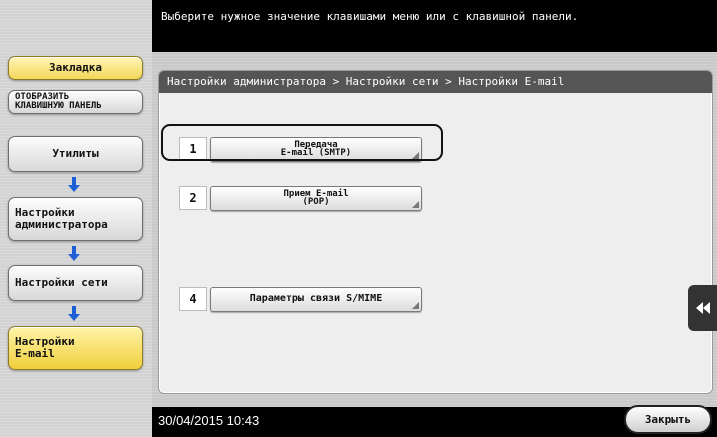 Image resolution: width=717 pixels, height=437 pixels. What do you see at coordinates (75, 154) in the screenshot?
I see `sidebar-item-utilities: Утилиты` at bounding box center [75, 154].